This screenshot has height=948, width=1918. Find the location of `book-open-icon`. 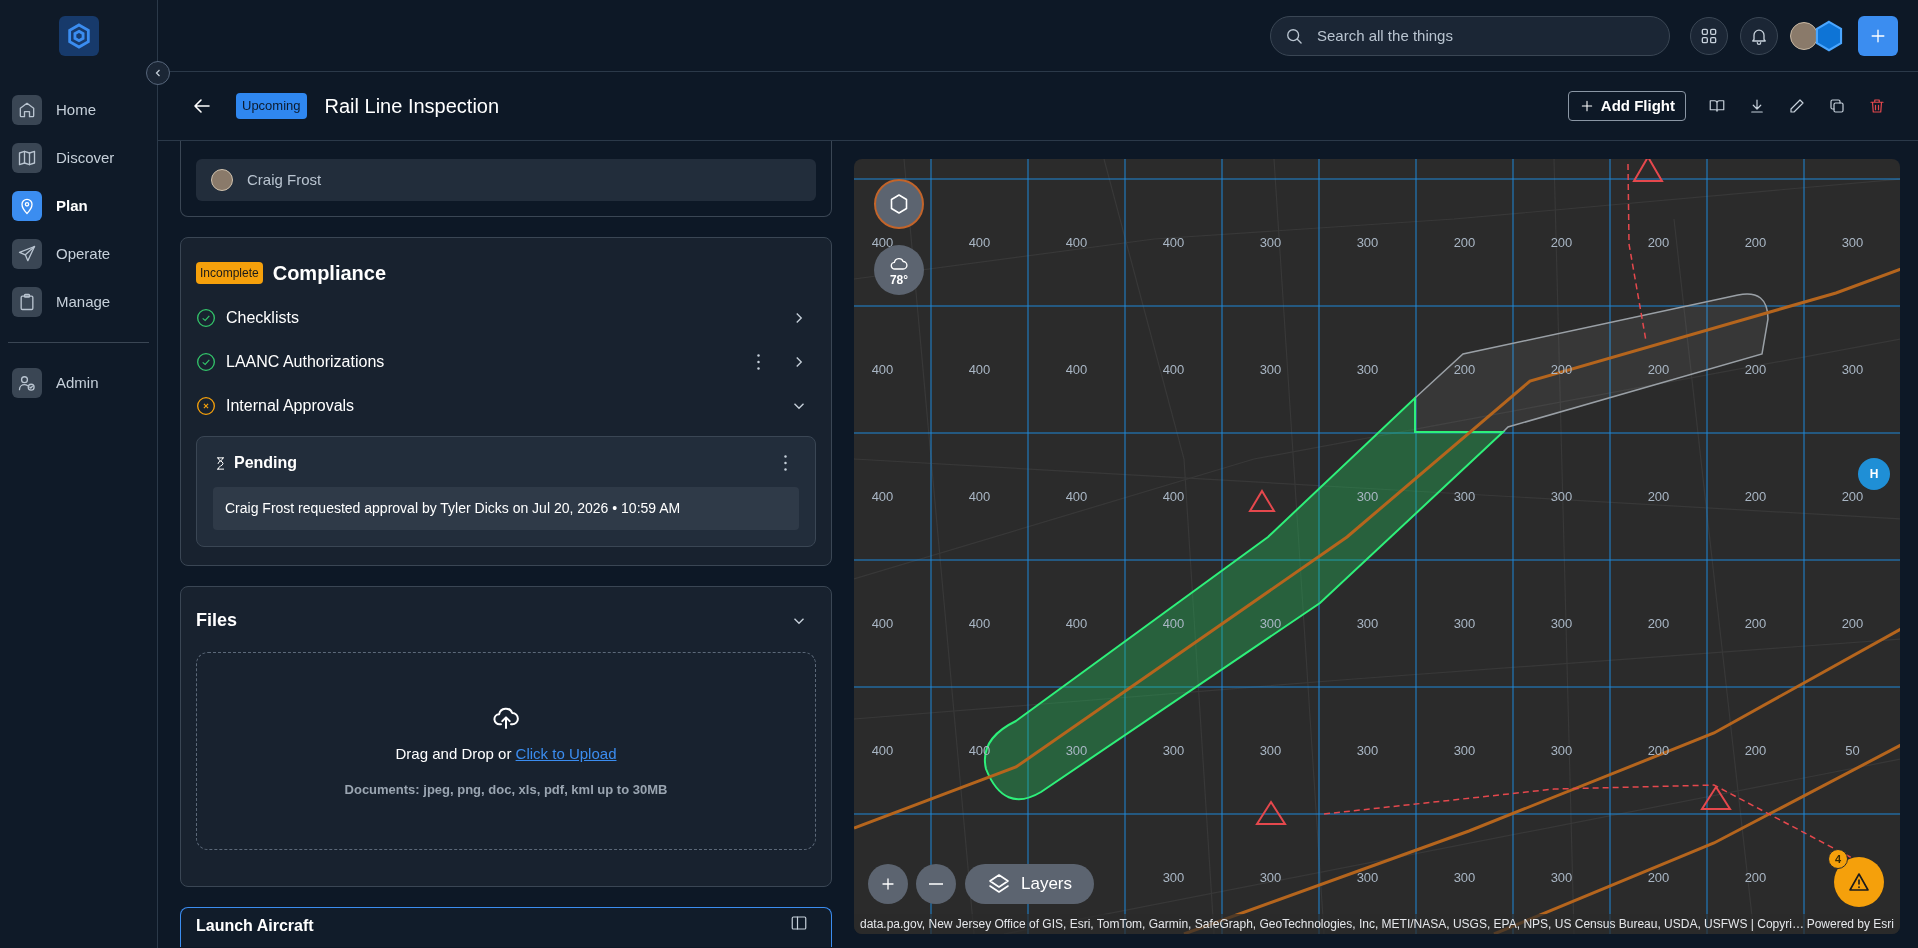

book-open-icon is located at coordinates (1717, 106).